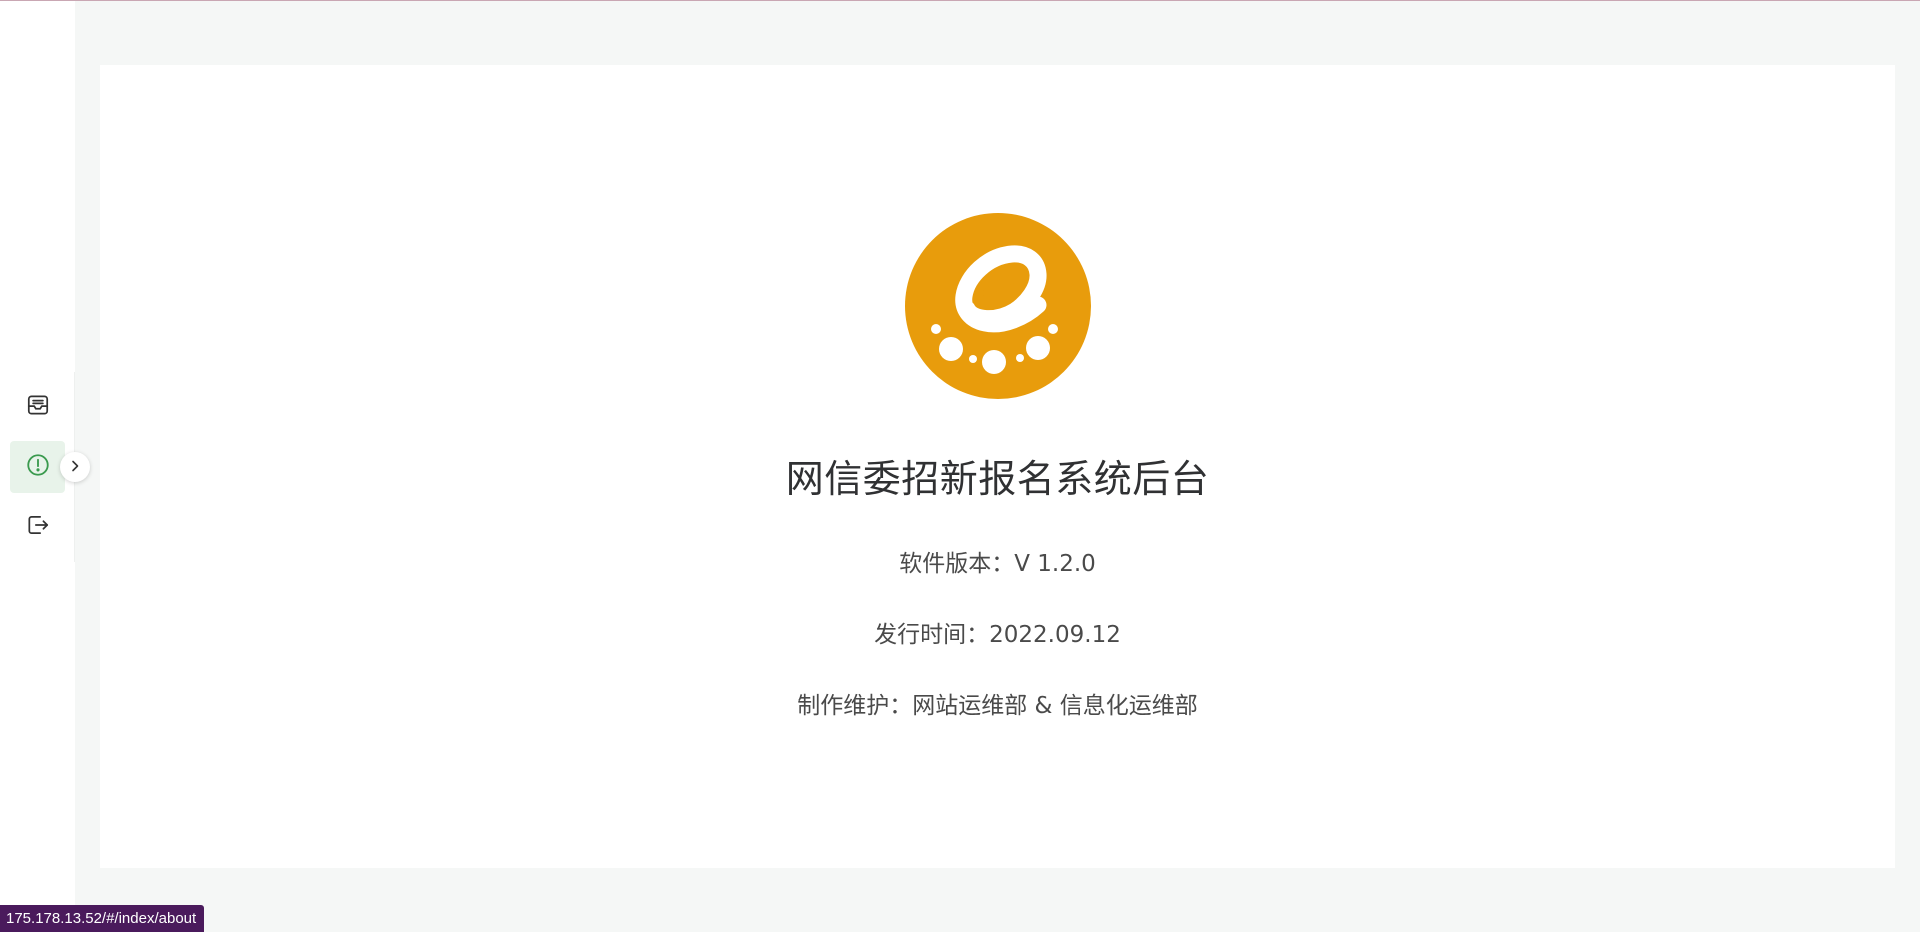 This screenshot has height=932, width=1920. I want to click on inbox-icon, so click(38, 407).